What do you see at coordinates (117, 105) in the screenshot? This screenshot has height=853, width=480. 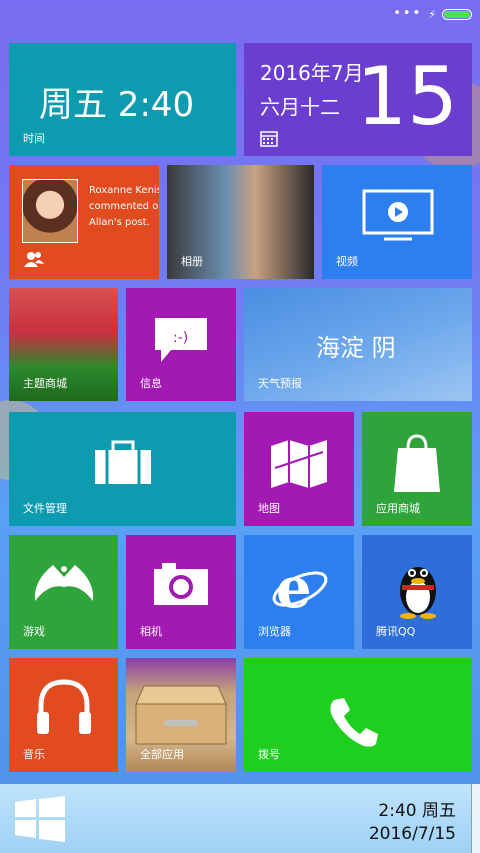 I see `clock-day-time: 周五 2:40` at bounding box center [117, 105].